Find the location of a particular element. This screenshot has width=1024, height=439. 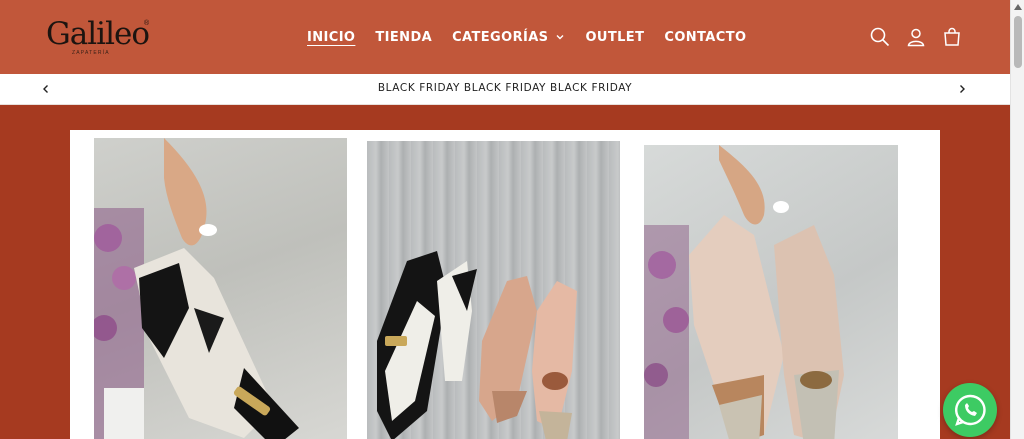

nav-item-categorias: CATEGORÍAS is located at coordinates (508, 37).